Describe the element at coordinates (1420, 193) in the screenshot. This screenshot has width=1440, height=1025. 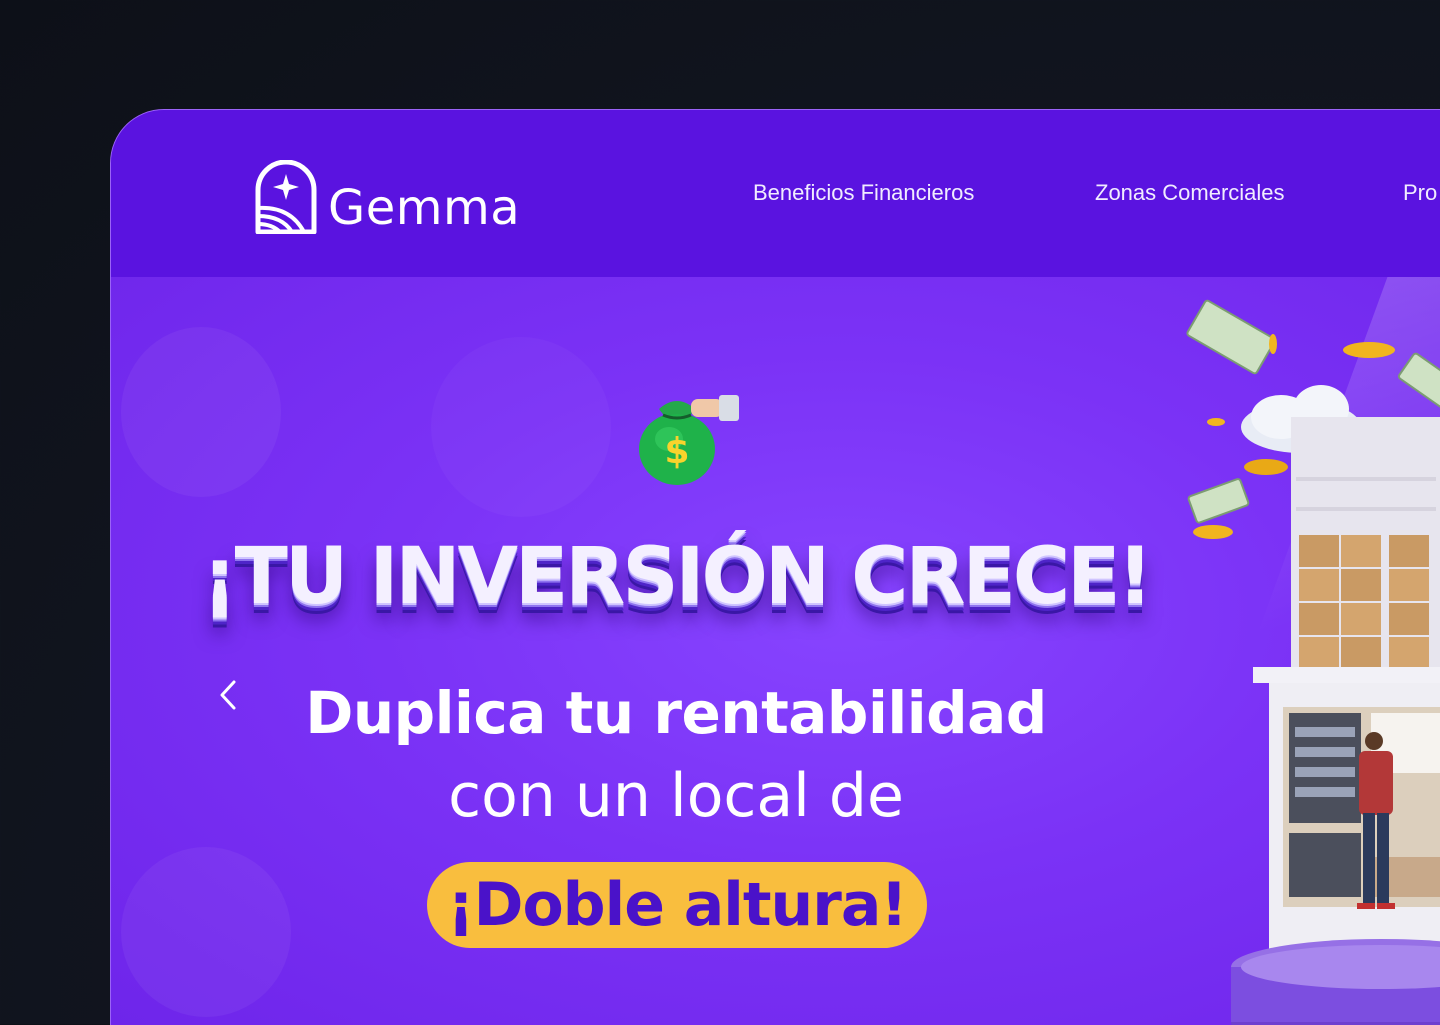
I see `nav-item-truncated: Pro` at that location.